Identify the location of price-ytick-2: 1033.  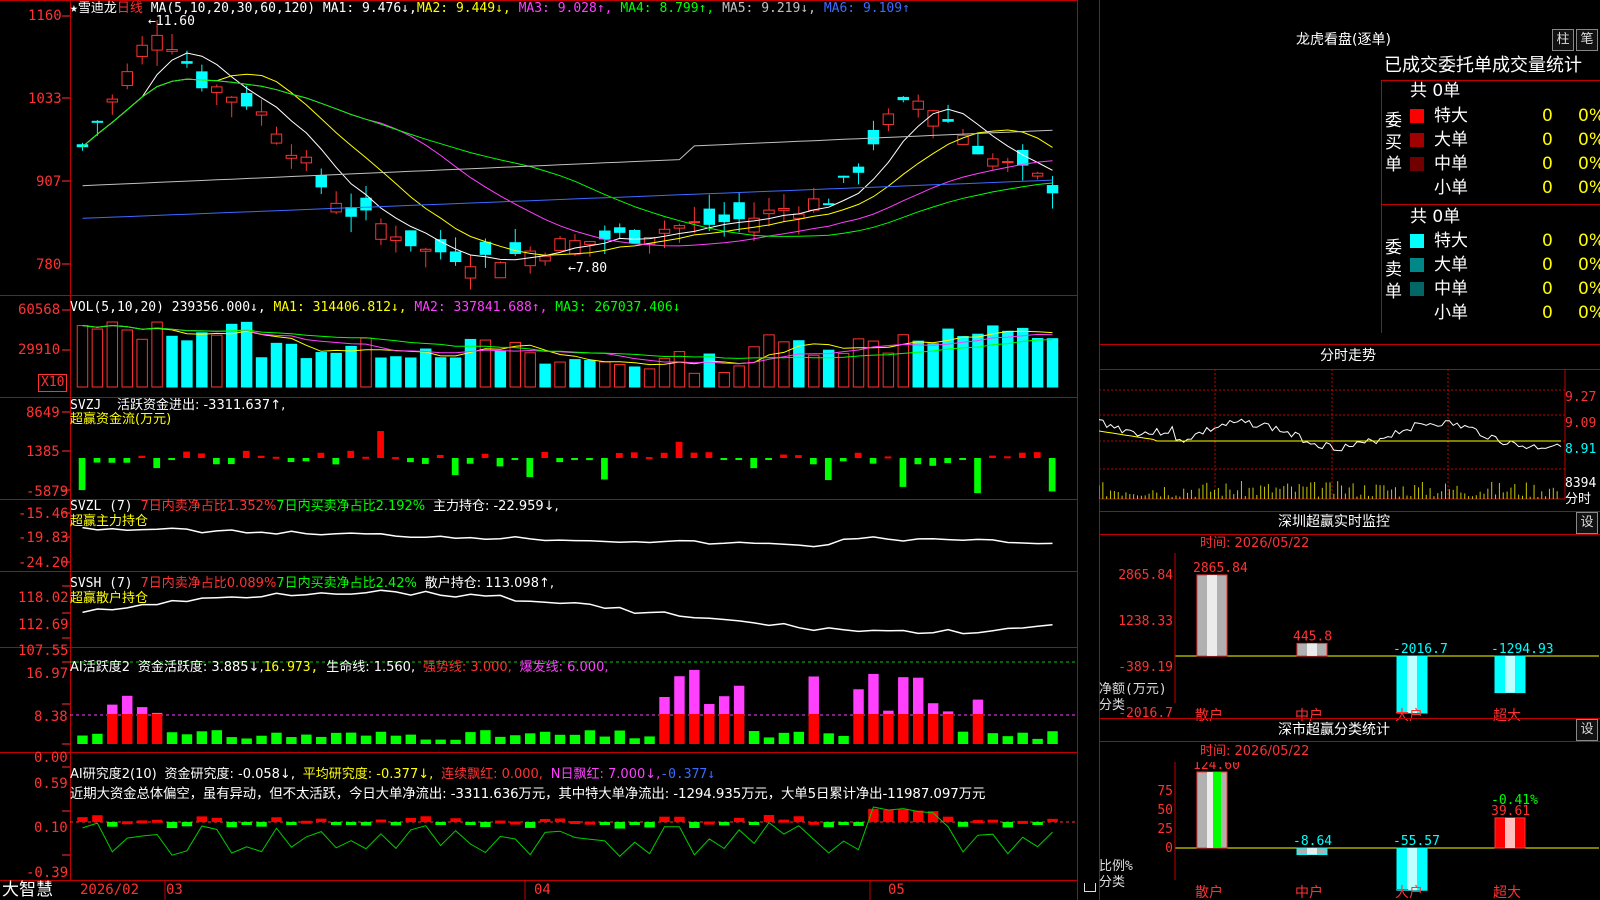
(45, 99).